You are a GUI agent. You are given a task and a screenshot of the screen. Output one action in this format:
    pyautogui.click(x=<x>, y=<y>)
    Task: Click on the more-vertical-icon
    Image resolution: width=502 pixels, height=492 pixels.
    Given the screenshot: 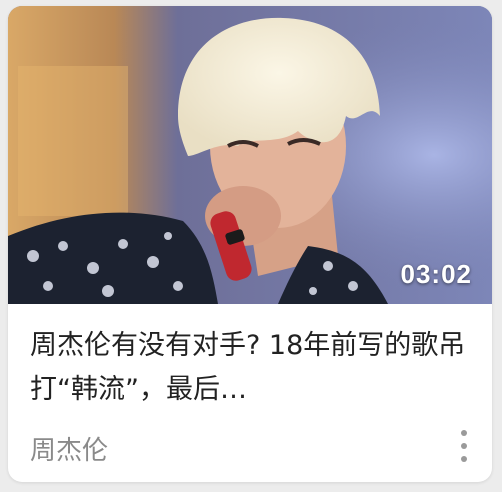 What is the action you would take?
    pyautogui.click(x=464, y=446)
    